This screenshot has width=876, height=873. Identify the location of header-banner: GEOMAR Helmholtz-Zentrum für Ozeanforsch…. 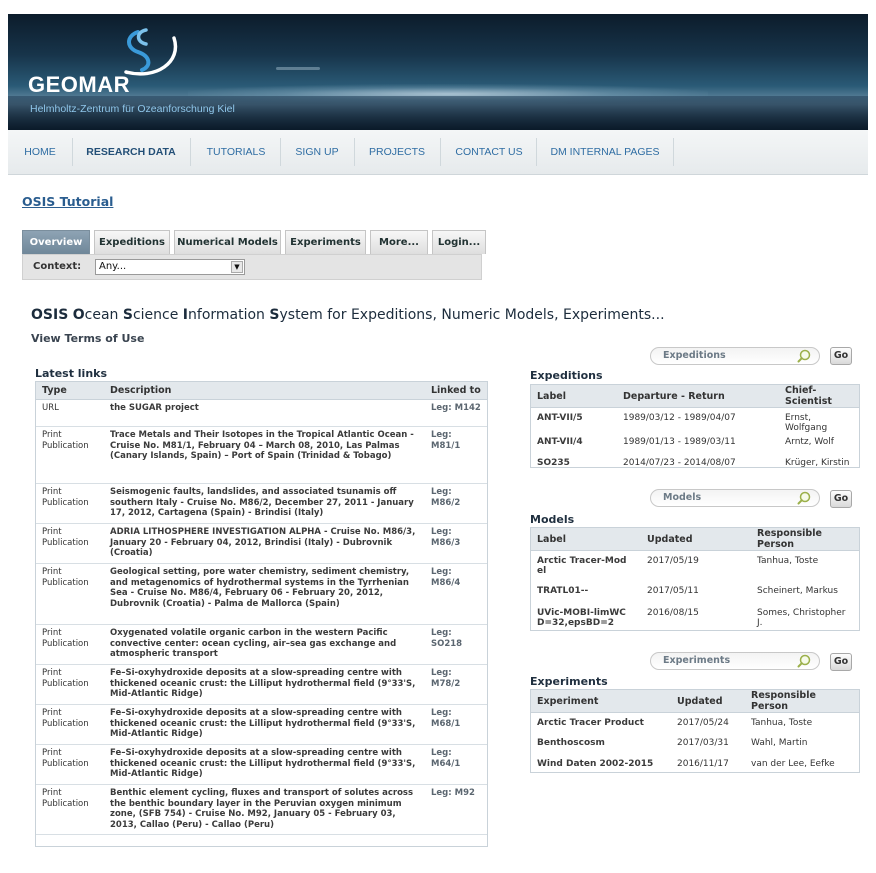
(438, 72).